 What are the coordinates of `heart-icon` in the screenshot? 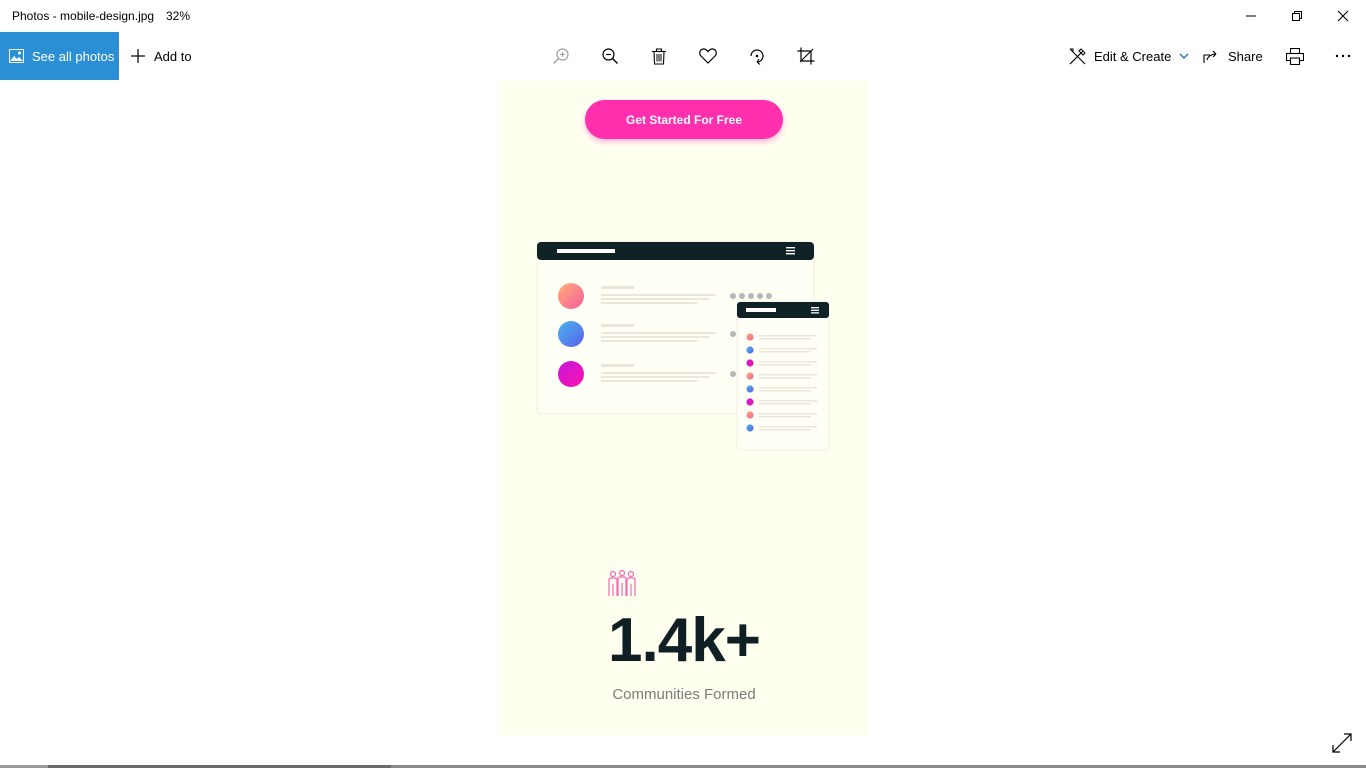 It's located at (708, 56).